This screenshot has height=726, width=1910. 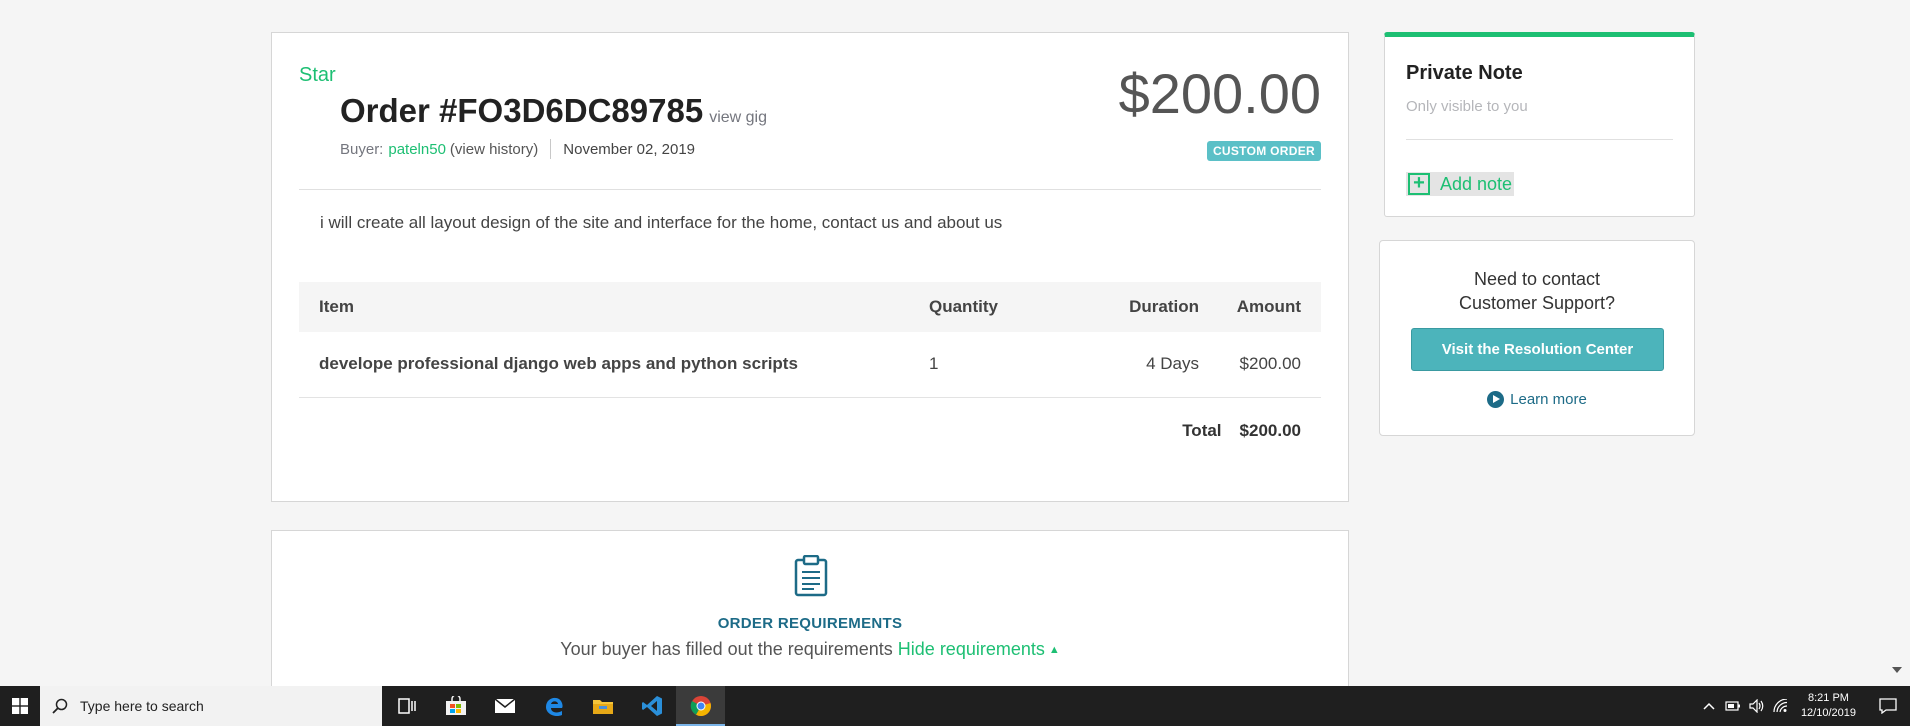 What do you see at coordinates (1467, 106) in the screenshot?
I see `private-note-subtitle: Only visible to you` at bounding box center [1467, 106].